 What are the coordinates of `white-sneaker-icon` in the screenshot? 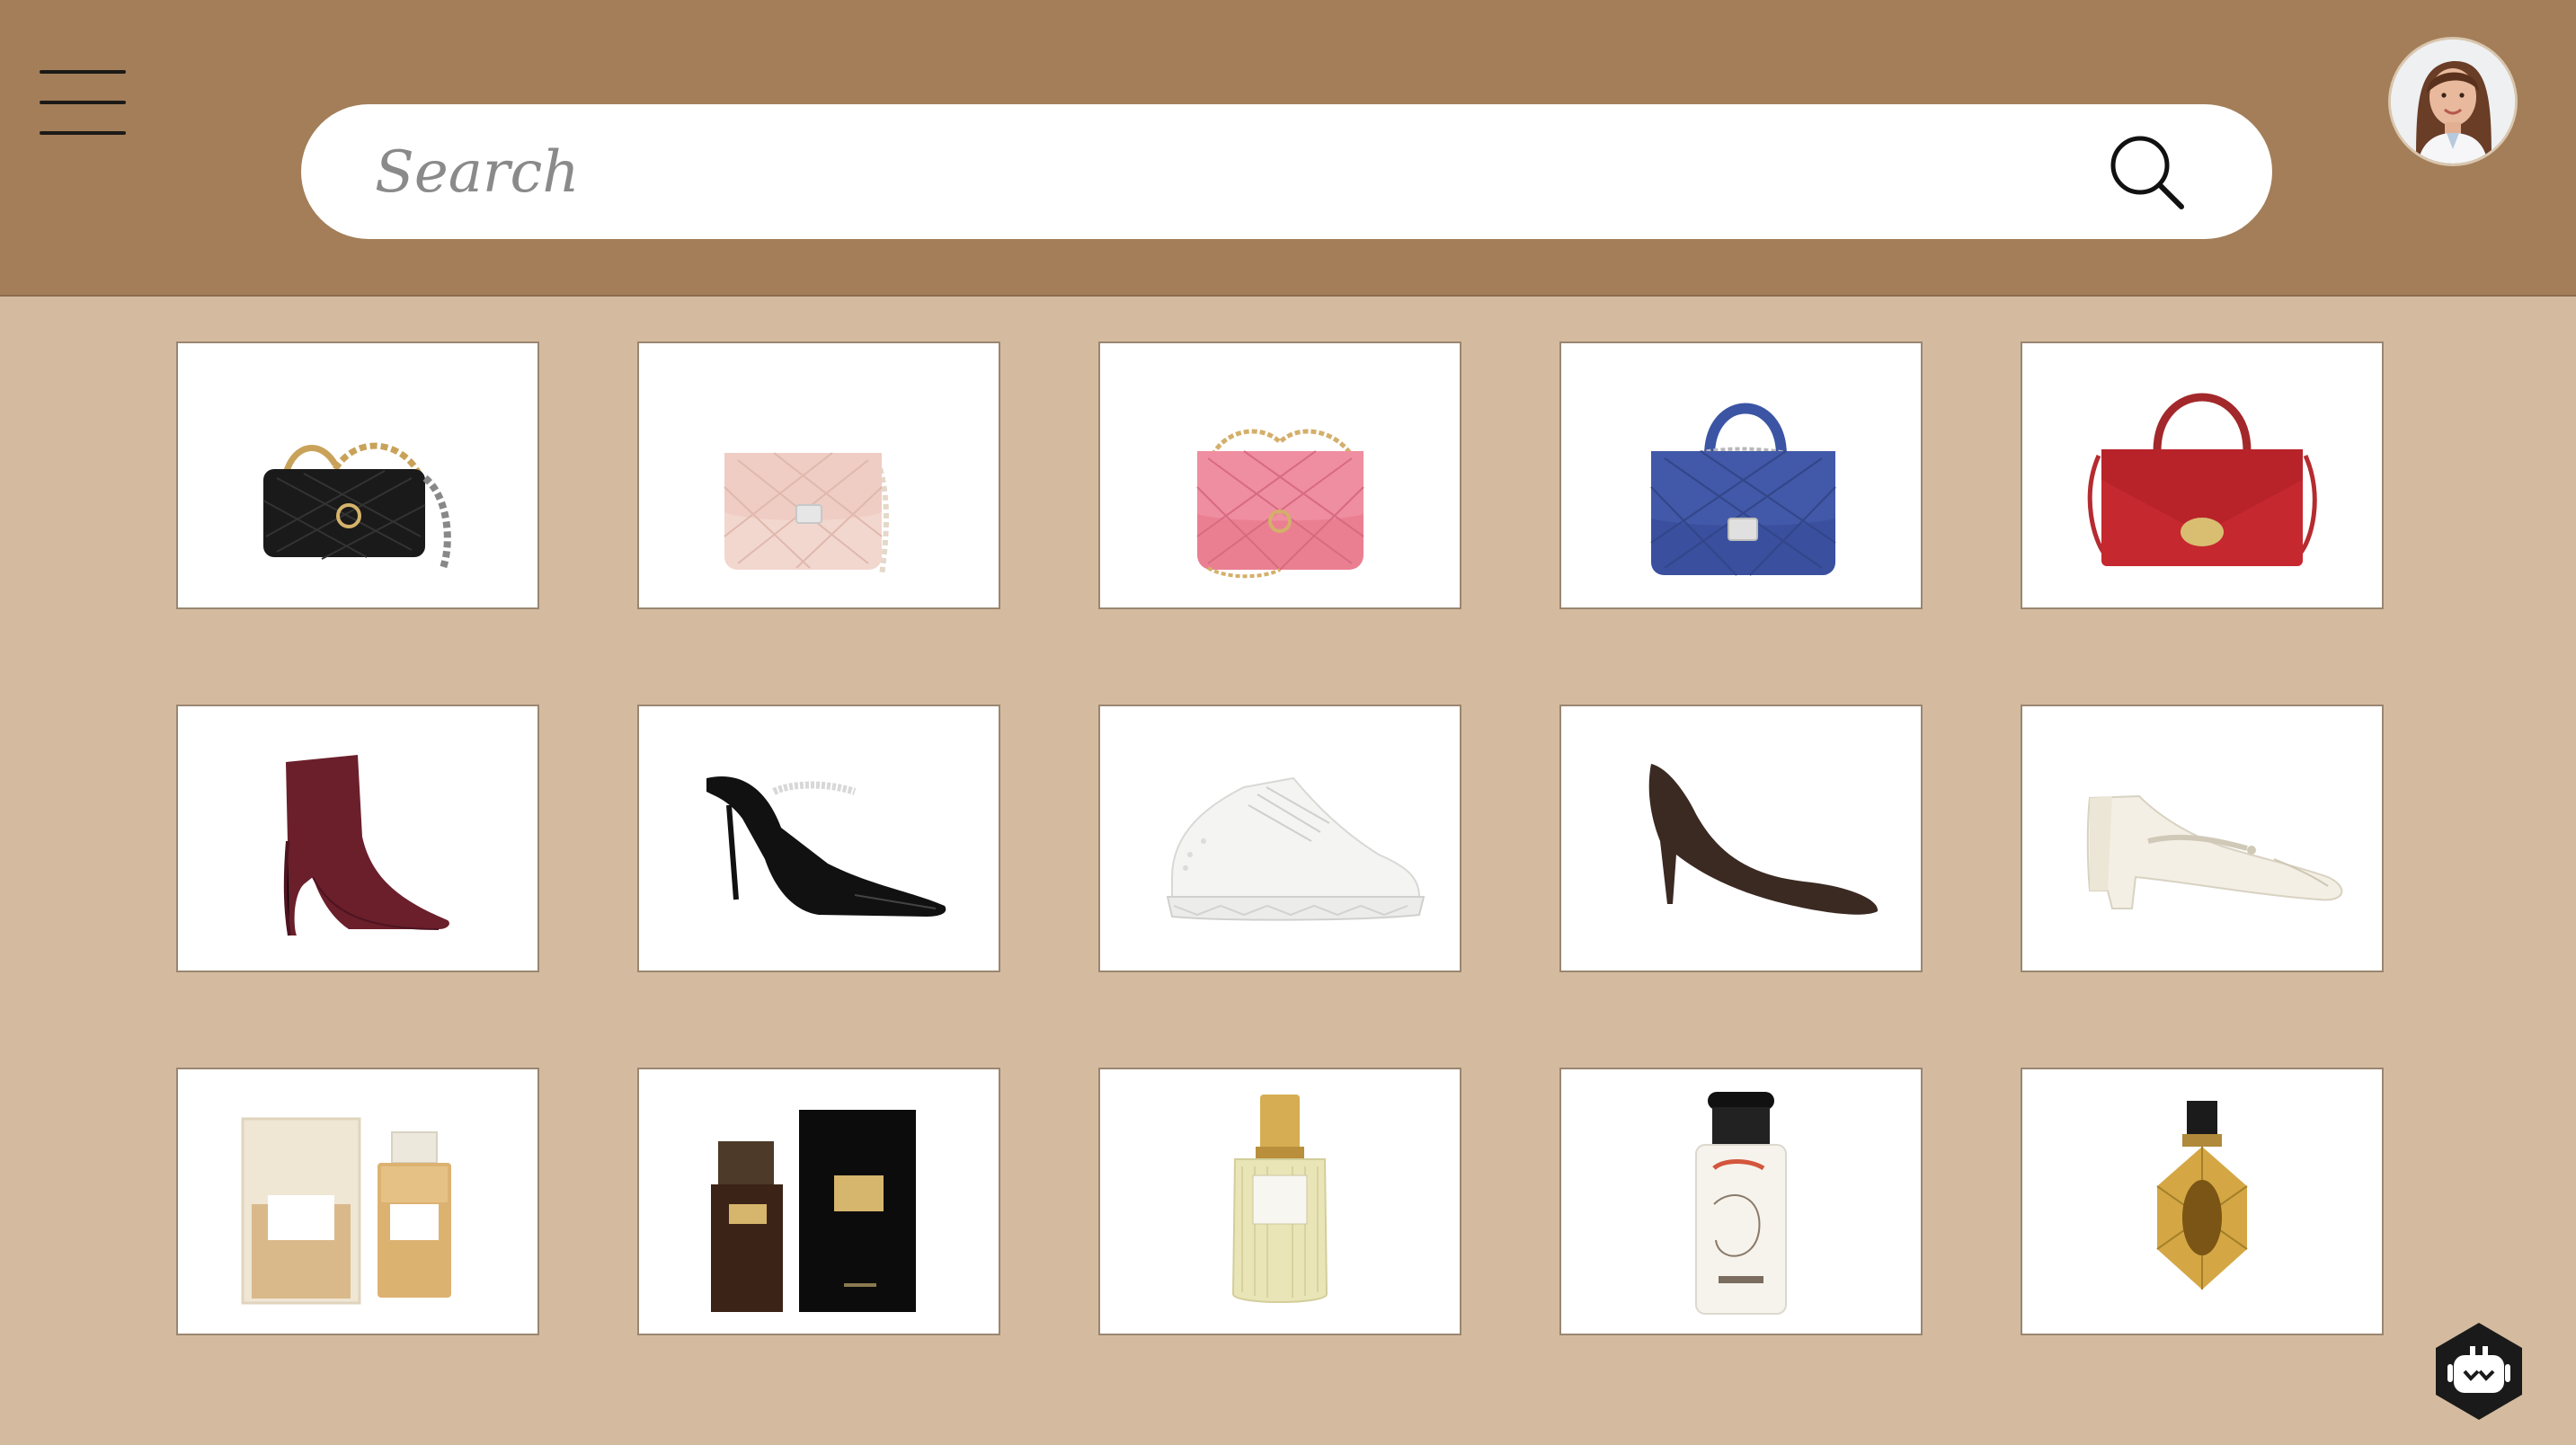 It's located at (1296, 848).